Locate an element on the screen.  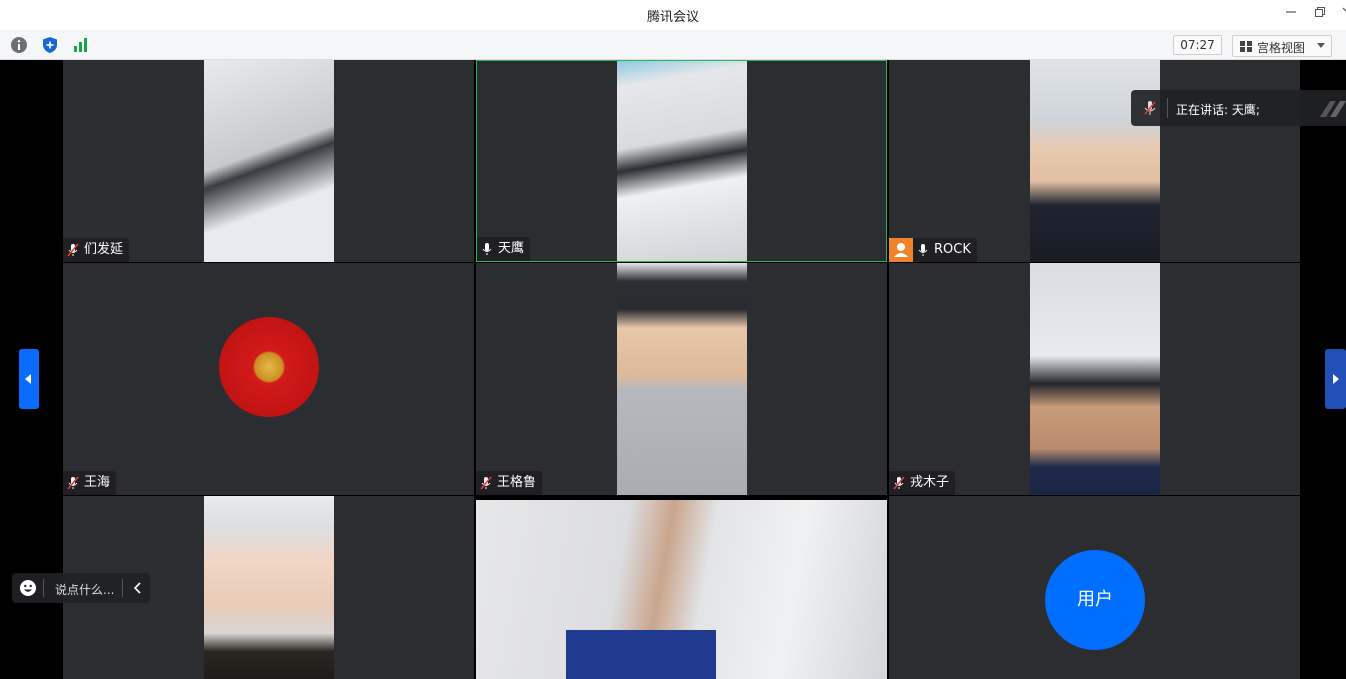
close-button is located at coordinates (1341, 15).